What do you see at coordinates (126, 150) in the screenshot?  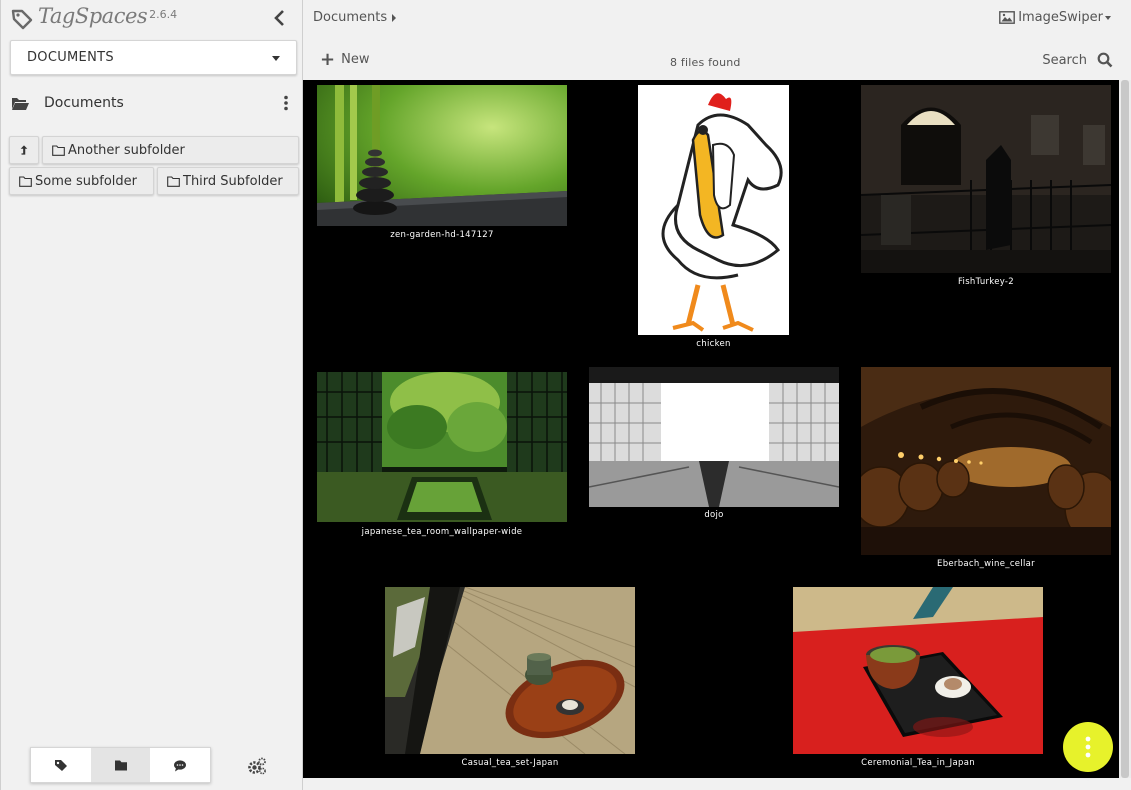 I see `subfolder-label: Another subfolder` at bounding box center [126, 150].